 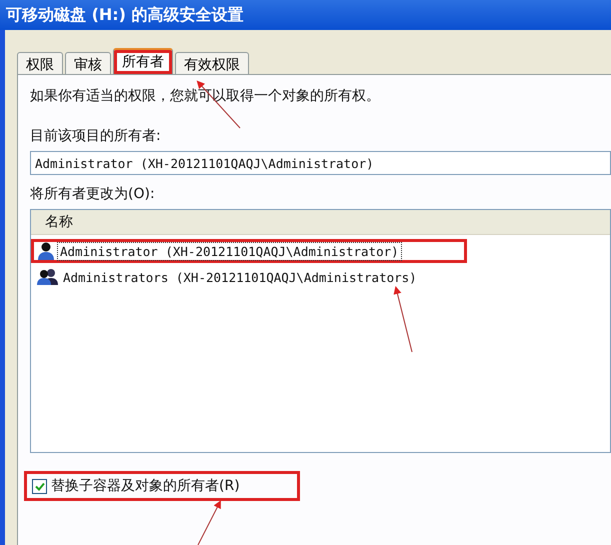 What do you see at coordinates (249, 277) in the screenshot?
I see `list-item: Administrators (XH-20121101QAQJ\Administrators)` at bounding box center [249, 277].